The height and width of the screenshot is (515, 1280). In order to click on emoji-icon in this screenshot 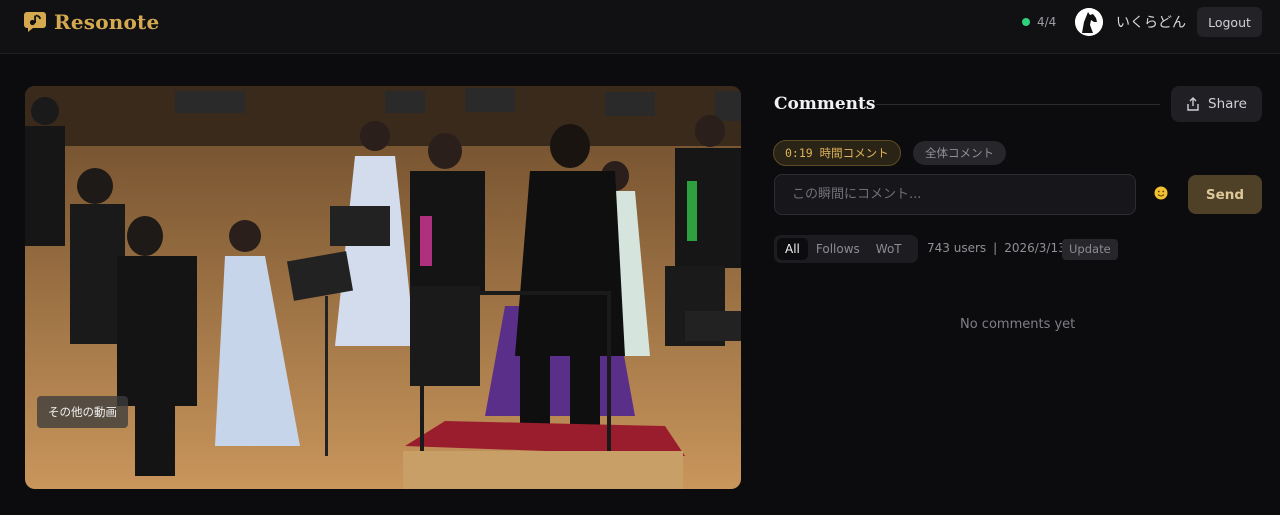, I will do `click(1161, 193)`.